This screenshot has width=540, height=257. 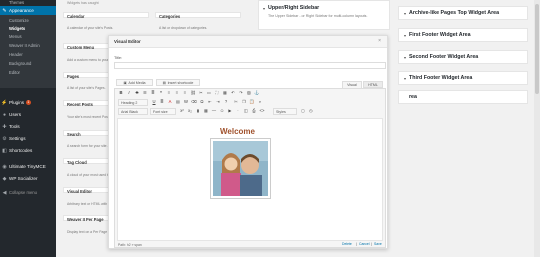 I want to click on fullscreen-icon: ⛶, so click(x=217, y=93).